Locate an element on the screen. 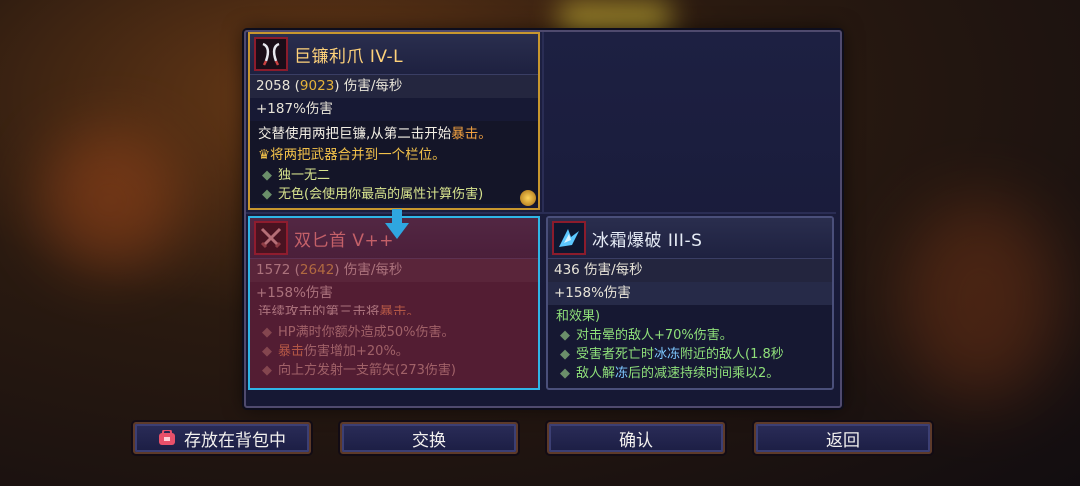 Image resolution: width=1080 pixels, height=486 pixels. background-torch-right is located at coordinates (980, 300).